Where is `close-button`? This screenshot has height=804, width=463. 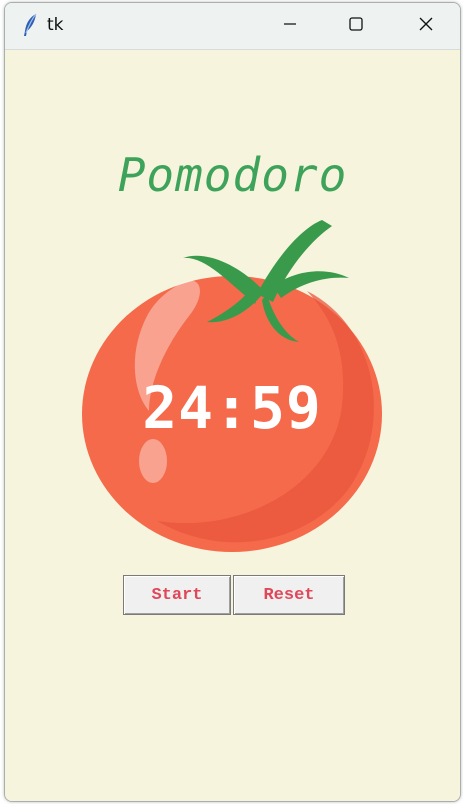
close-button is located at coordinates (425, 26).